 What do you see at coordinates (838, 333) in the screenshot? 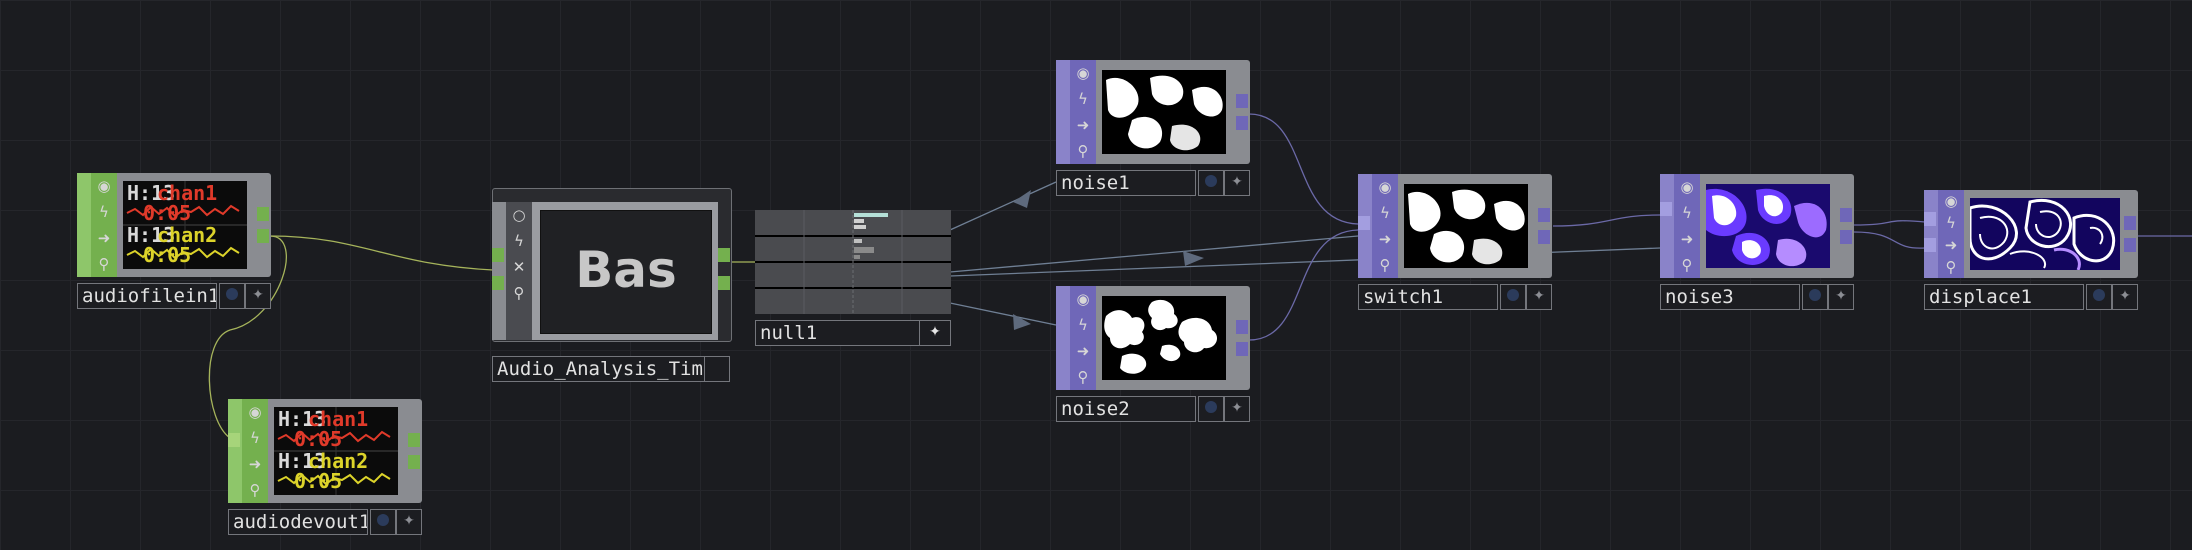
I see `node-name: null1` at bounding box center [838, 333].